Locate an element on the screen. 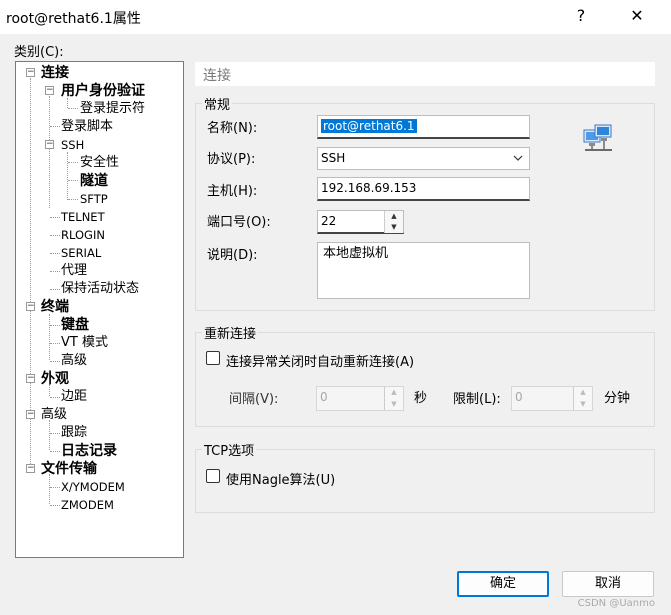 The height and width of the screenshot is (615, 671). cancel-button: 取消 is located at coordinates (608, 584).